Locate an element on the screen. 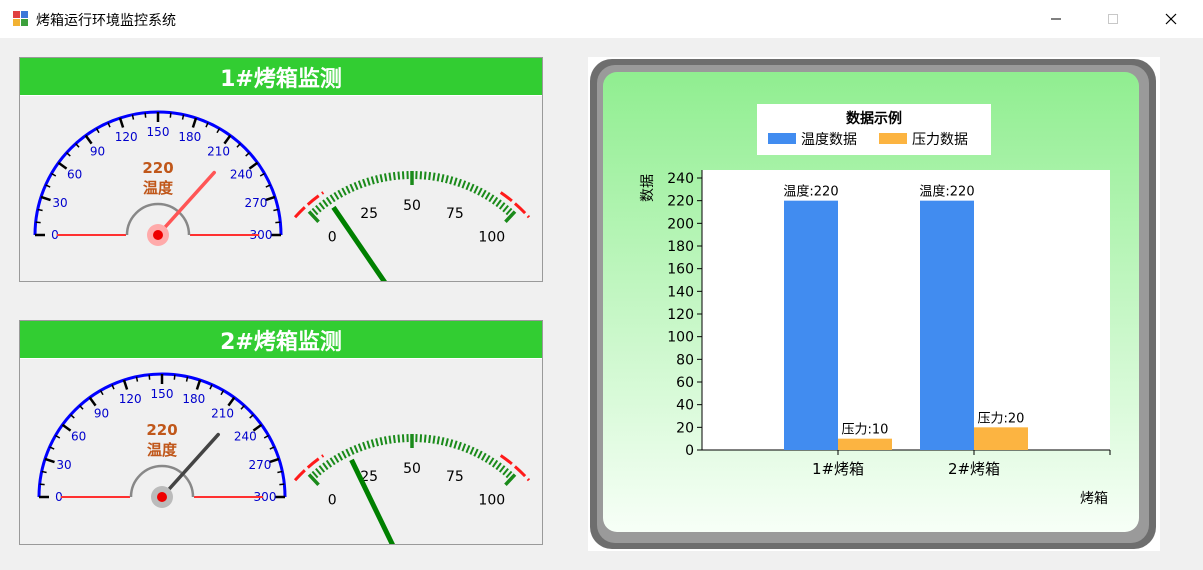 Image resolution: width=1203 pixels, height=570 pixels. x-tick-label: 2#烤箱 is located at coordinates (974, 469).